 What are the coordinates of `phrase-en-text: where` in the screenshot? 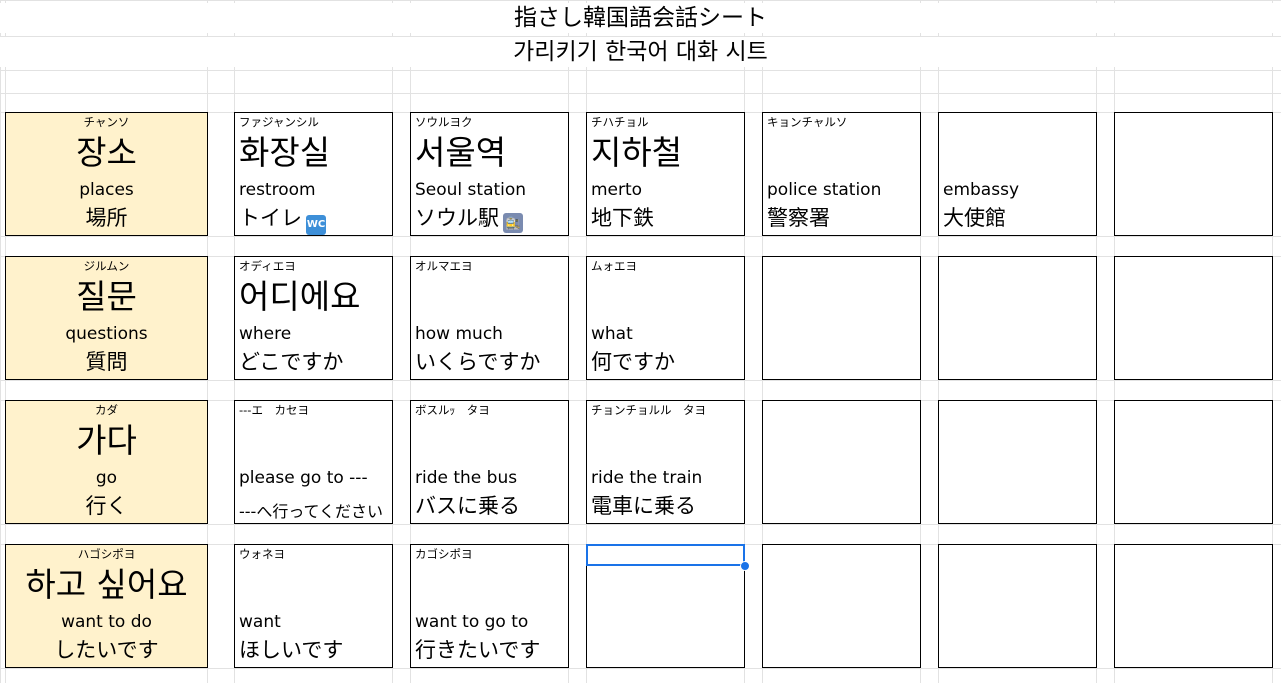 It's located at (265, 334).